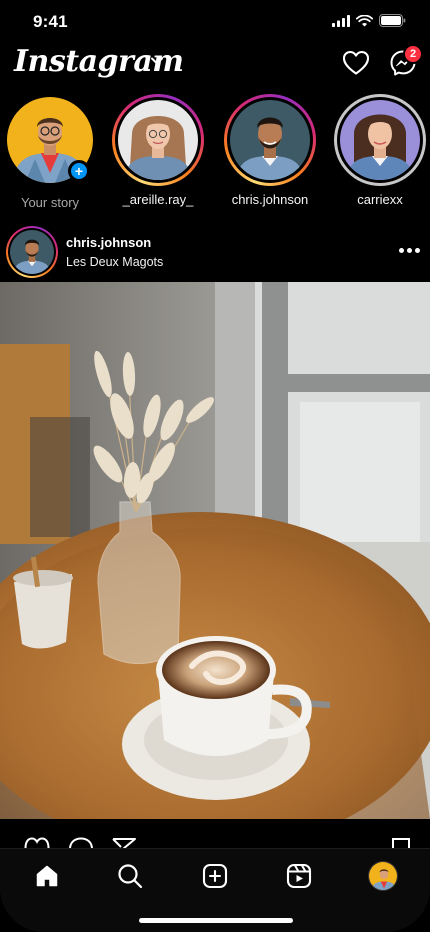 The height and width of the screenshot is (932, 430). I want to click on post-actions, so click(215, 834).